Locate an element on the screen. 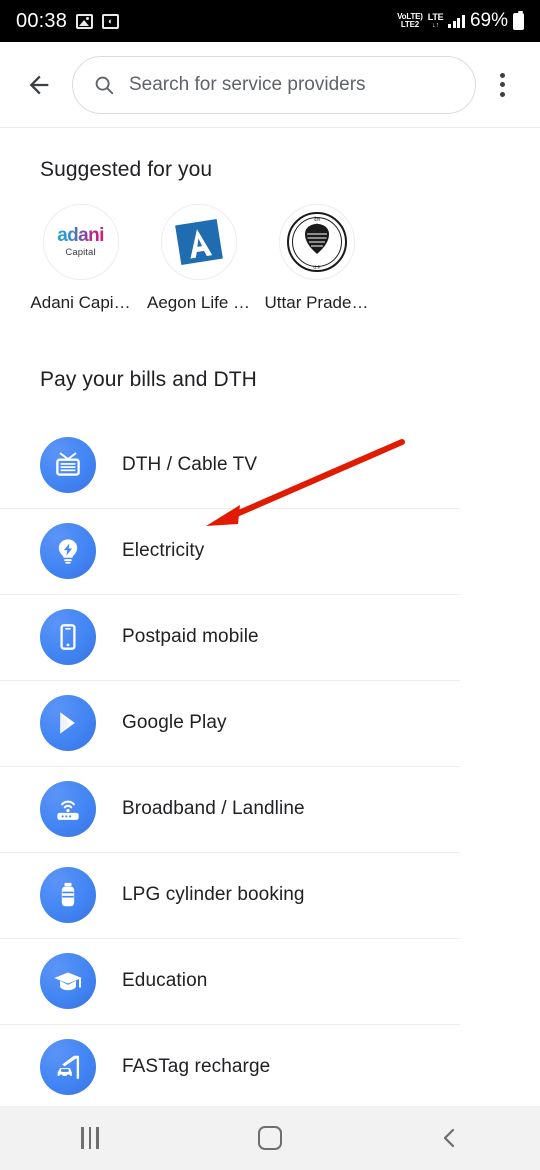  search-placeholder: Search for service providers is located at coordinates (247, 84).